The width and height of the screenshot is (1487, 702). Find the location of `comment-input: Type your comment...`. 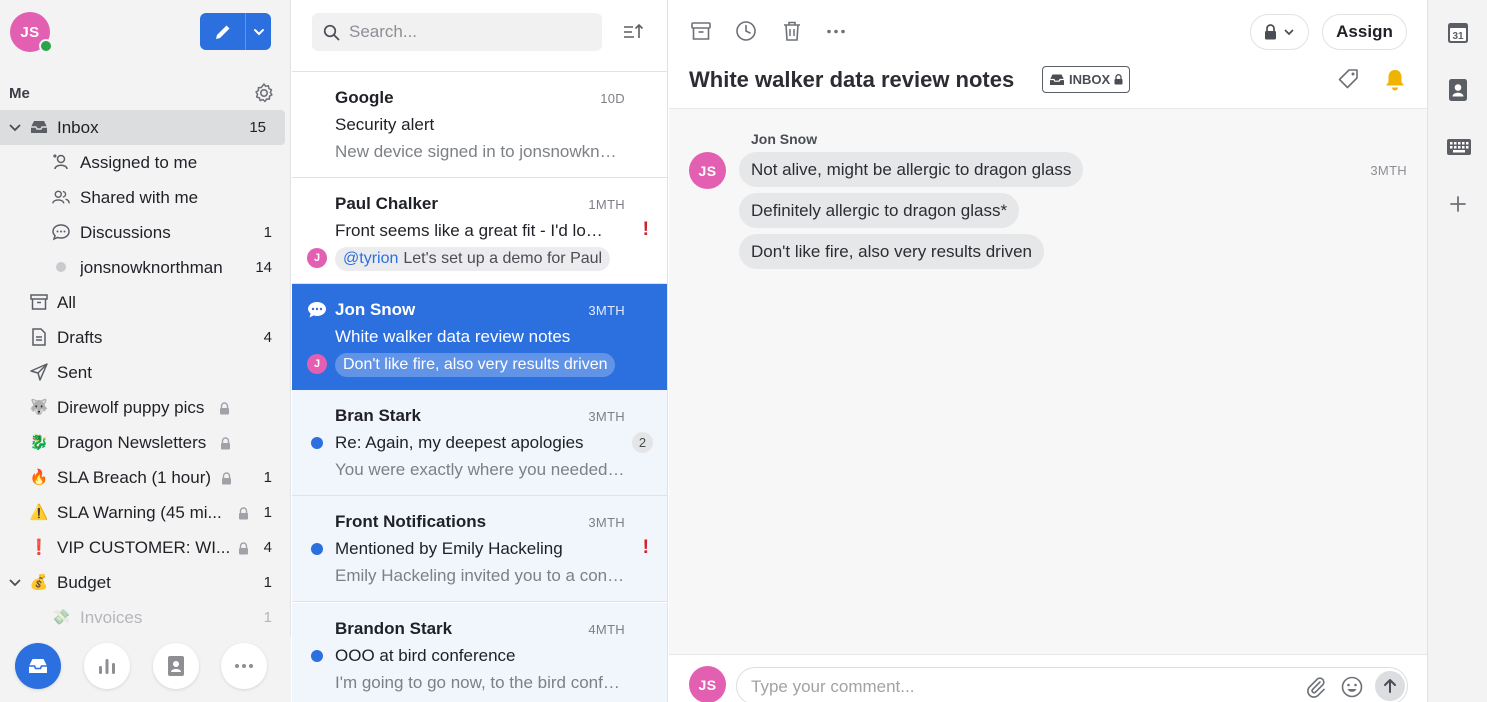

comment-input: Type your comment... is located at coordinates (1072, 684).